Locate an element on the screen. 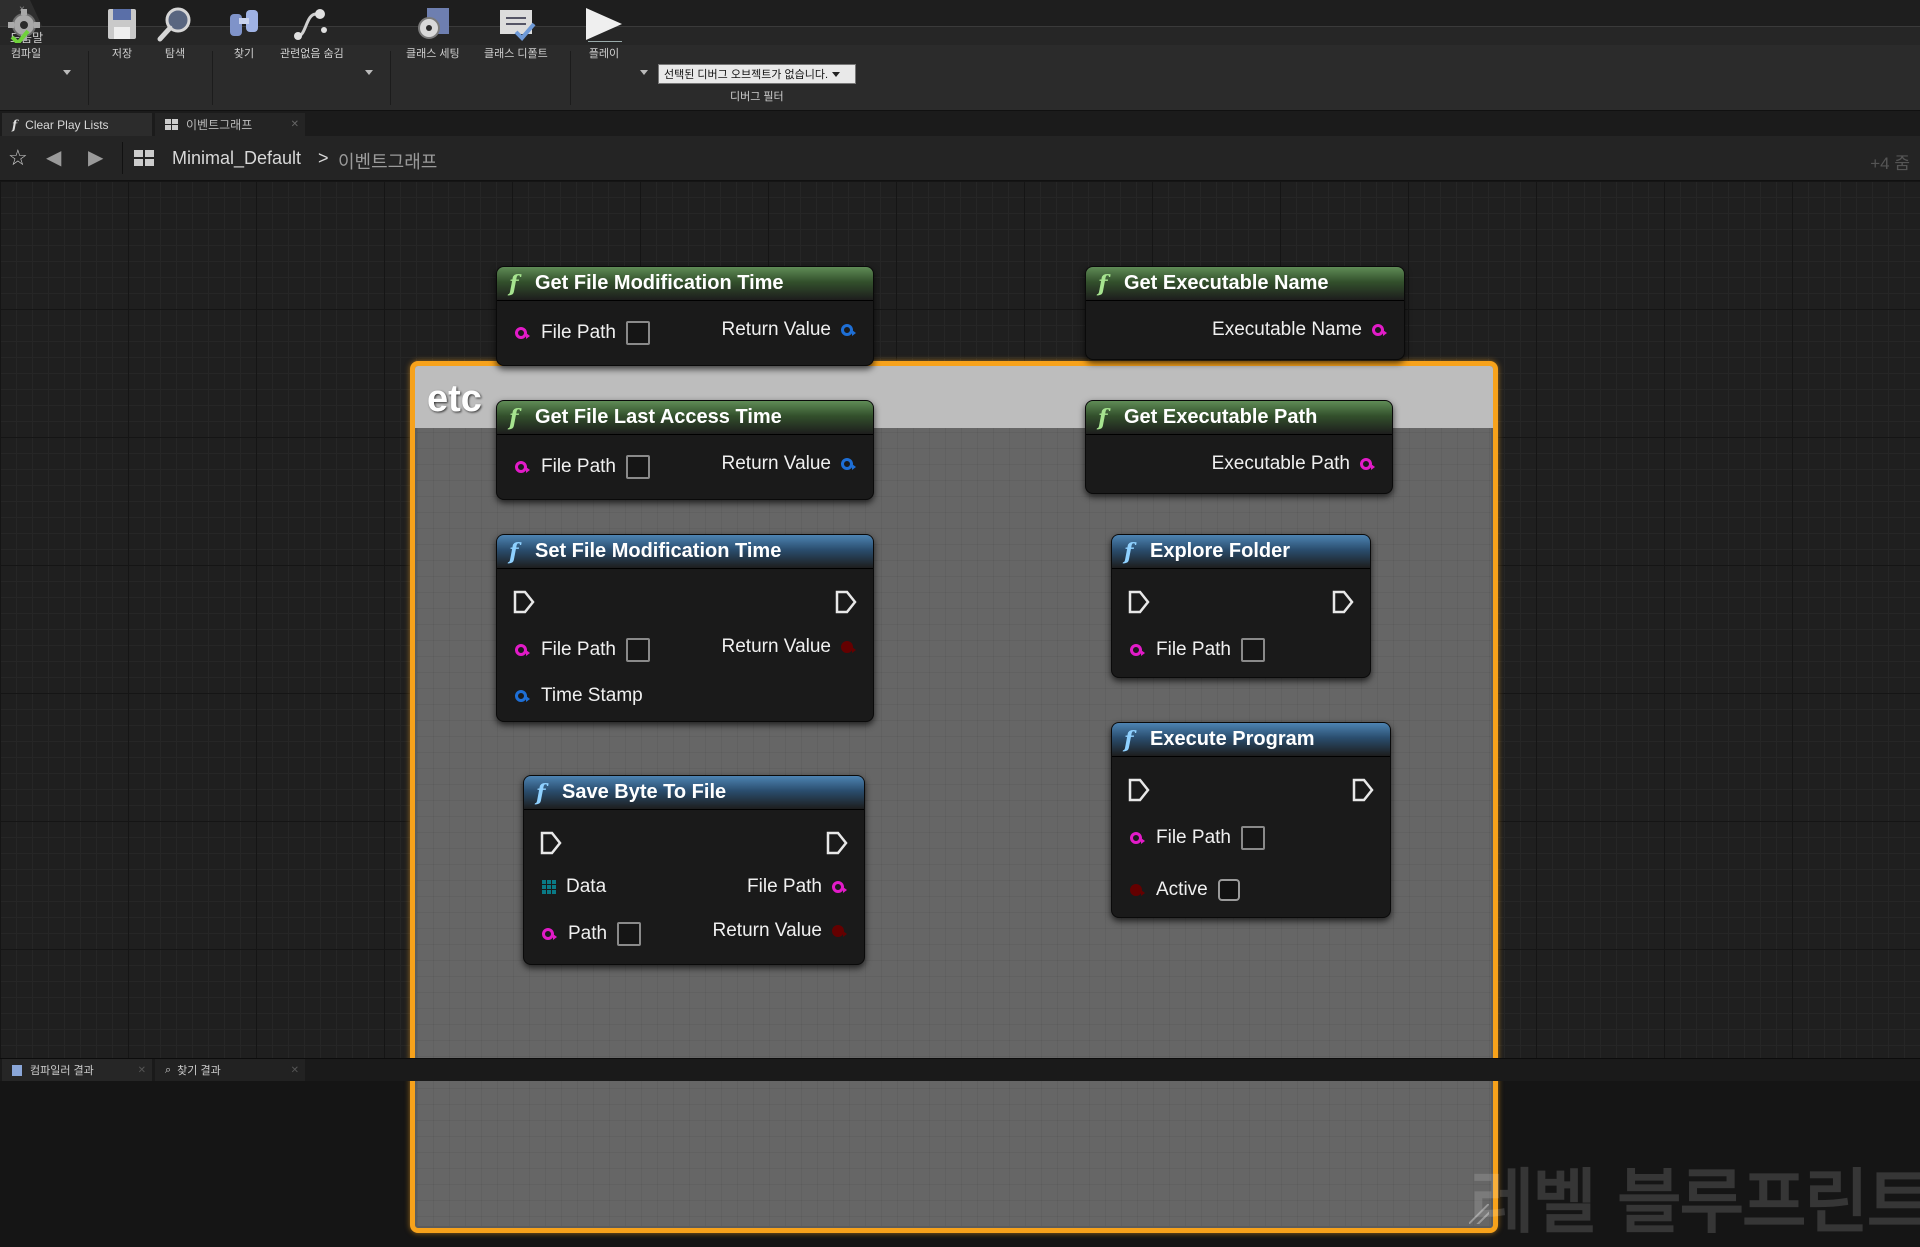 Image resolution: width=1920 pixels, height=1247 pixels. tab-compiler-results: 컴파일러 결과 ✕ is located at coordinates (77, 1070).